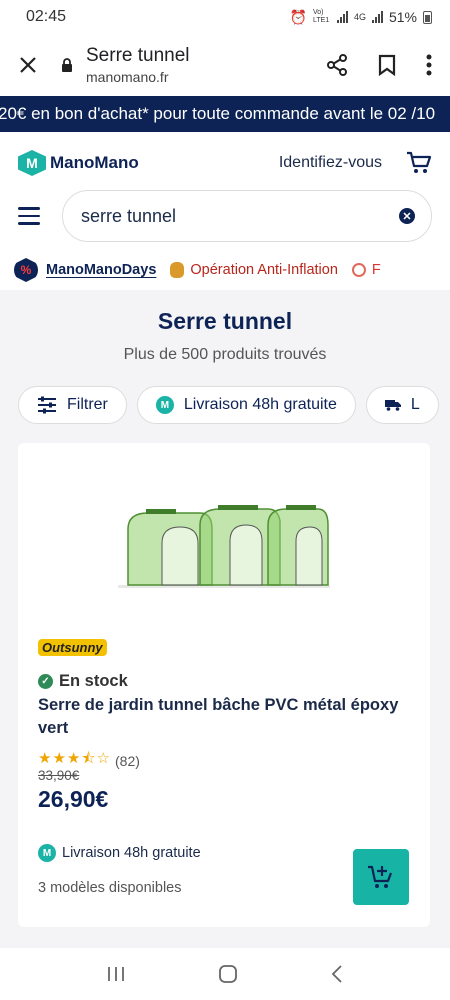 Image resolution: width=450 pixels, height=1000 pixels. Describe the element at coordinates (247, 216) in the screenshot. I see `search-input: serre tunnel ✕` at that location.